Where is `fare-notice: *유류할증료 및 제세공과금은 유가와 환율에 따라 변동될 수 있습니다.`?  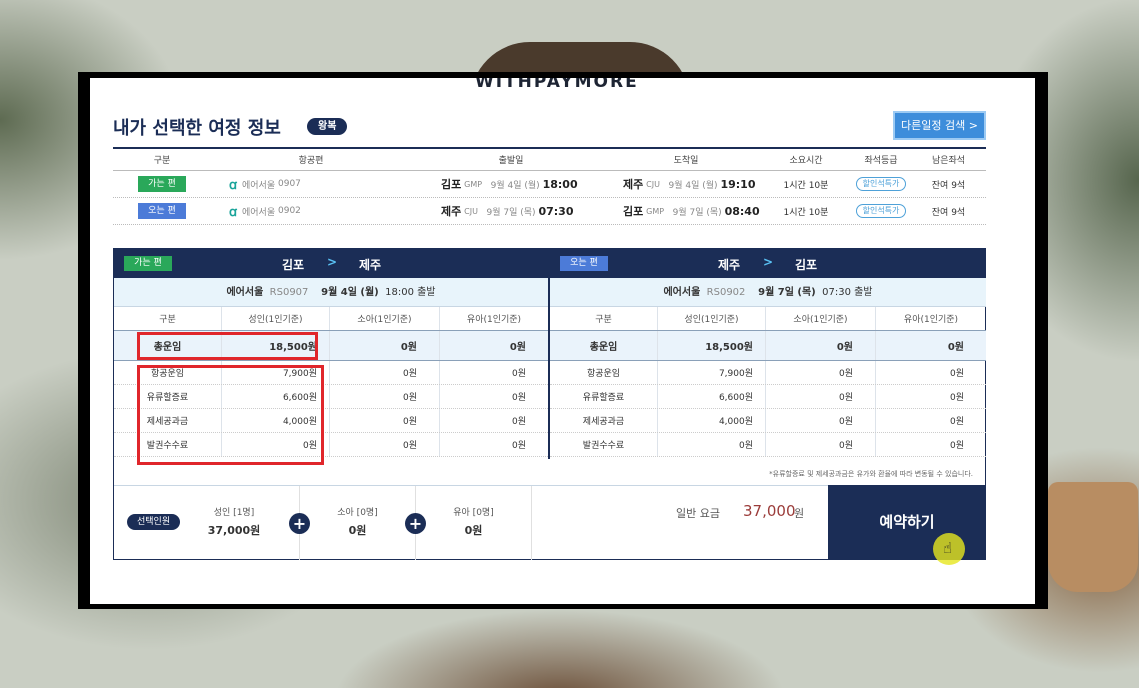
fare-notice: *유류할증료 및 제세공과금은 유가와 환율에 따라 변동될 수 있습니다. is located at coordinates (871, 474).